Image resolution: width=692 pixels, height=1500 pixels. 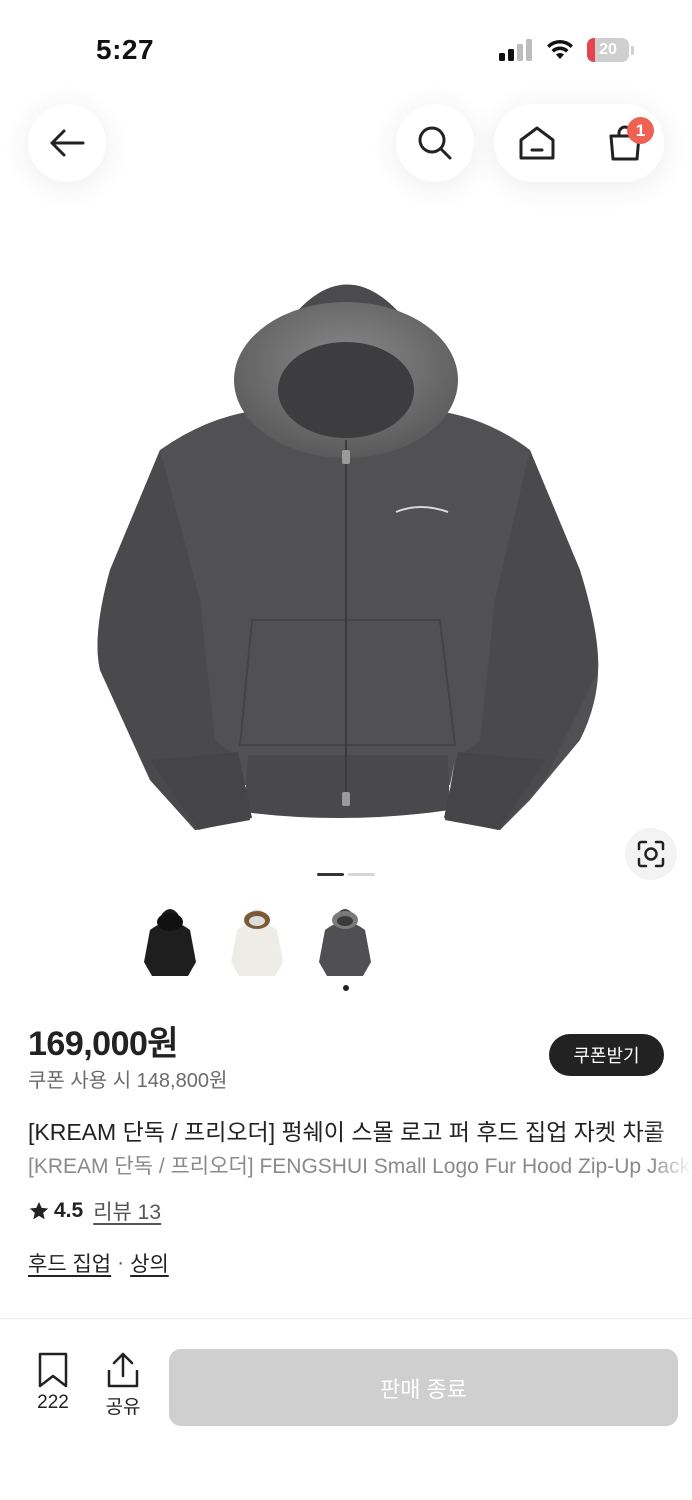 What do you see at coordinates (632, 50) in the screenshot?
I see `battery-tip` at bounding box center [632, 50].